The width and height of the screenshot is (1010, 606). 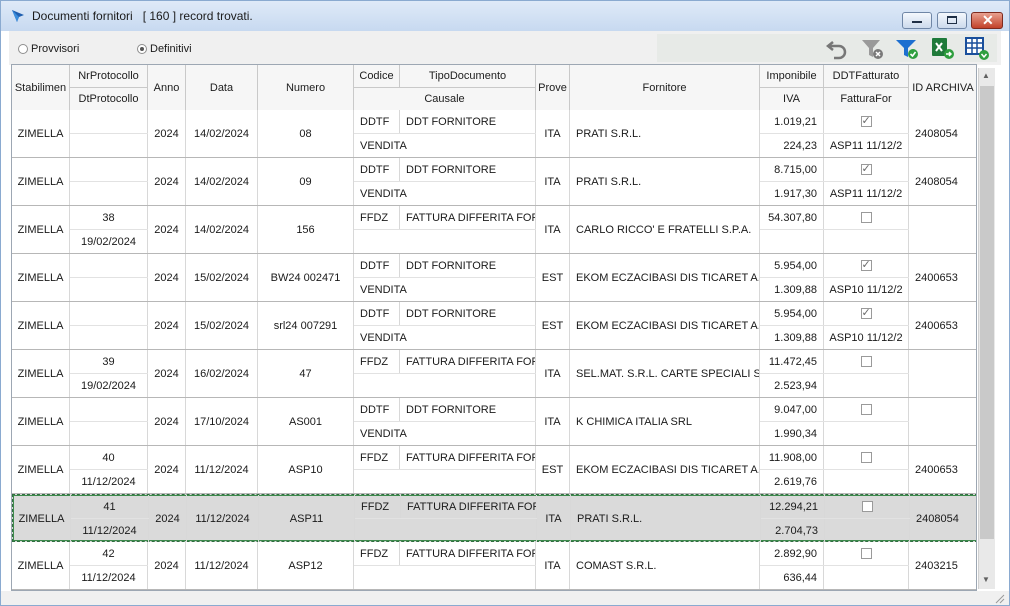 What do you see at coordinates (999, 598) in the screenshot?
I see `resize-grip-icon` at bounding box center [999, 598].